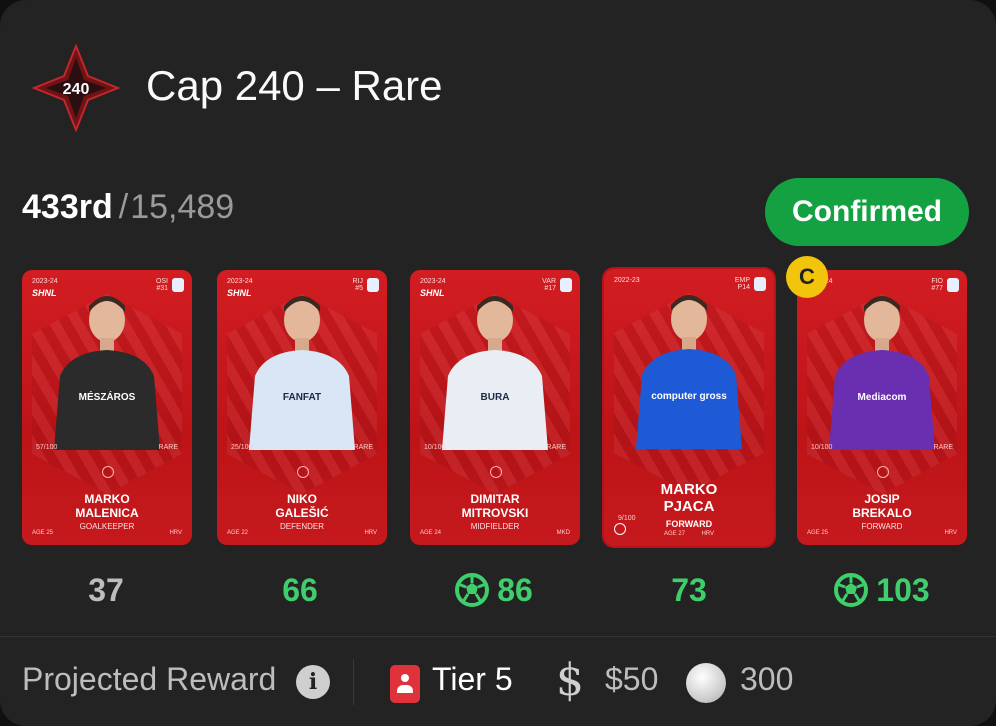  Describe the element at coordinates (107, 396) in the screenshot. I see `svg-text: MÉSZÁROS` at that location.